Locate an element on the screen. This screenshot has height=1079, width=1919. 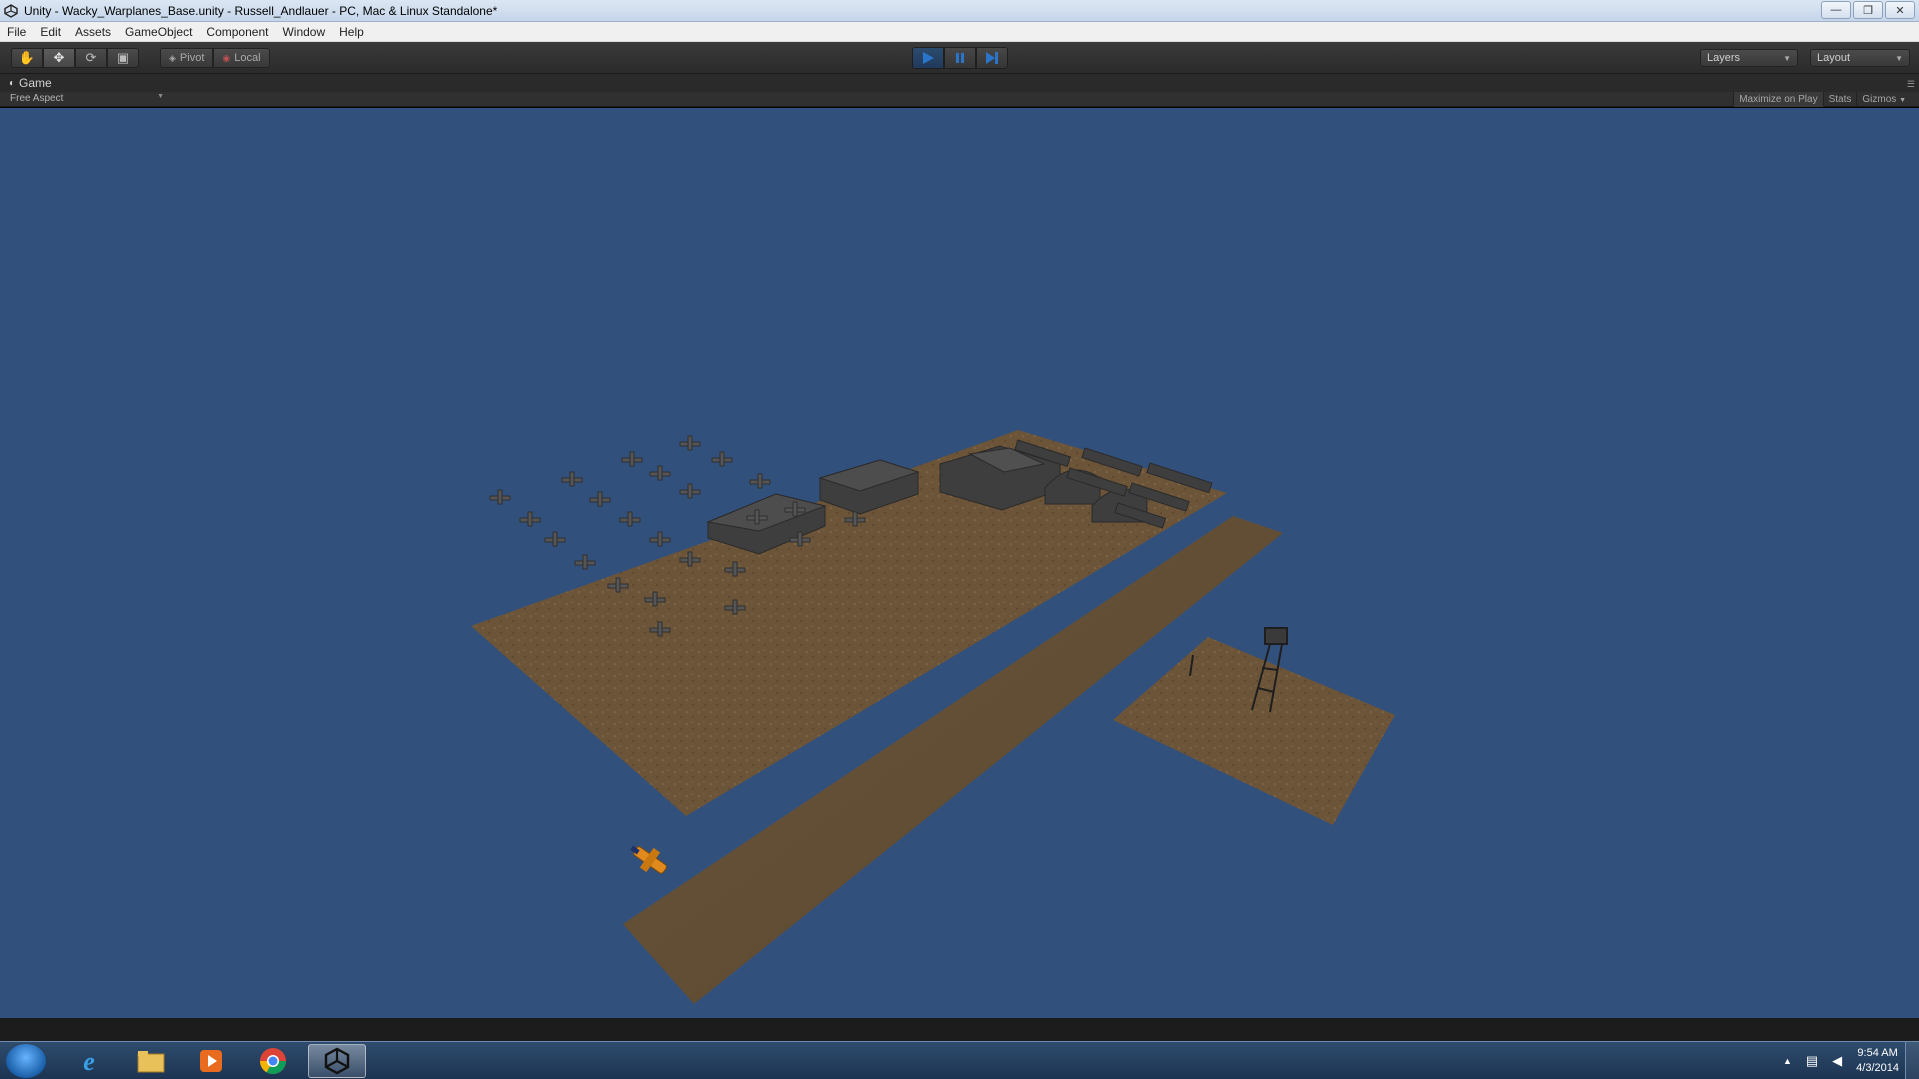
pause-icon is located at coordinates (960, 58).